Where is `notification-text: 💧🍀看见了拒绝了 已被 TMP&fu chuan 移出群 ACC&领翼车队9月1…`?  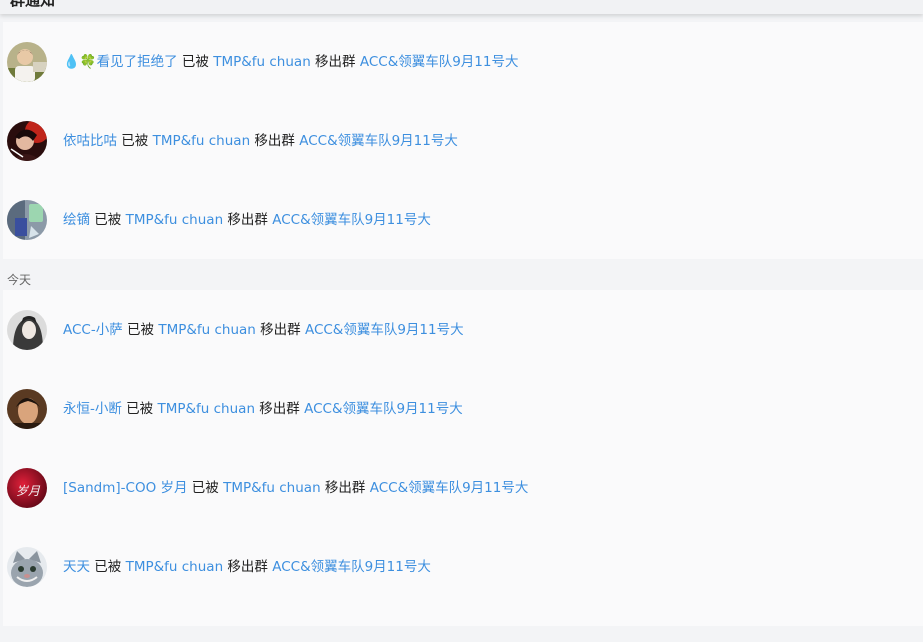 notification-text: 💧🍀看见了拒绝了 已被 TMP&fu chuan 移出群 ACC&领翼车队9月1… is located at coordinates (291, 62).